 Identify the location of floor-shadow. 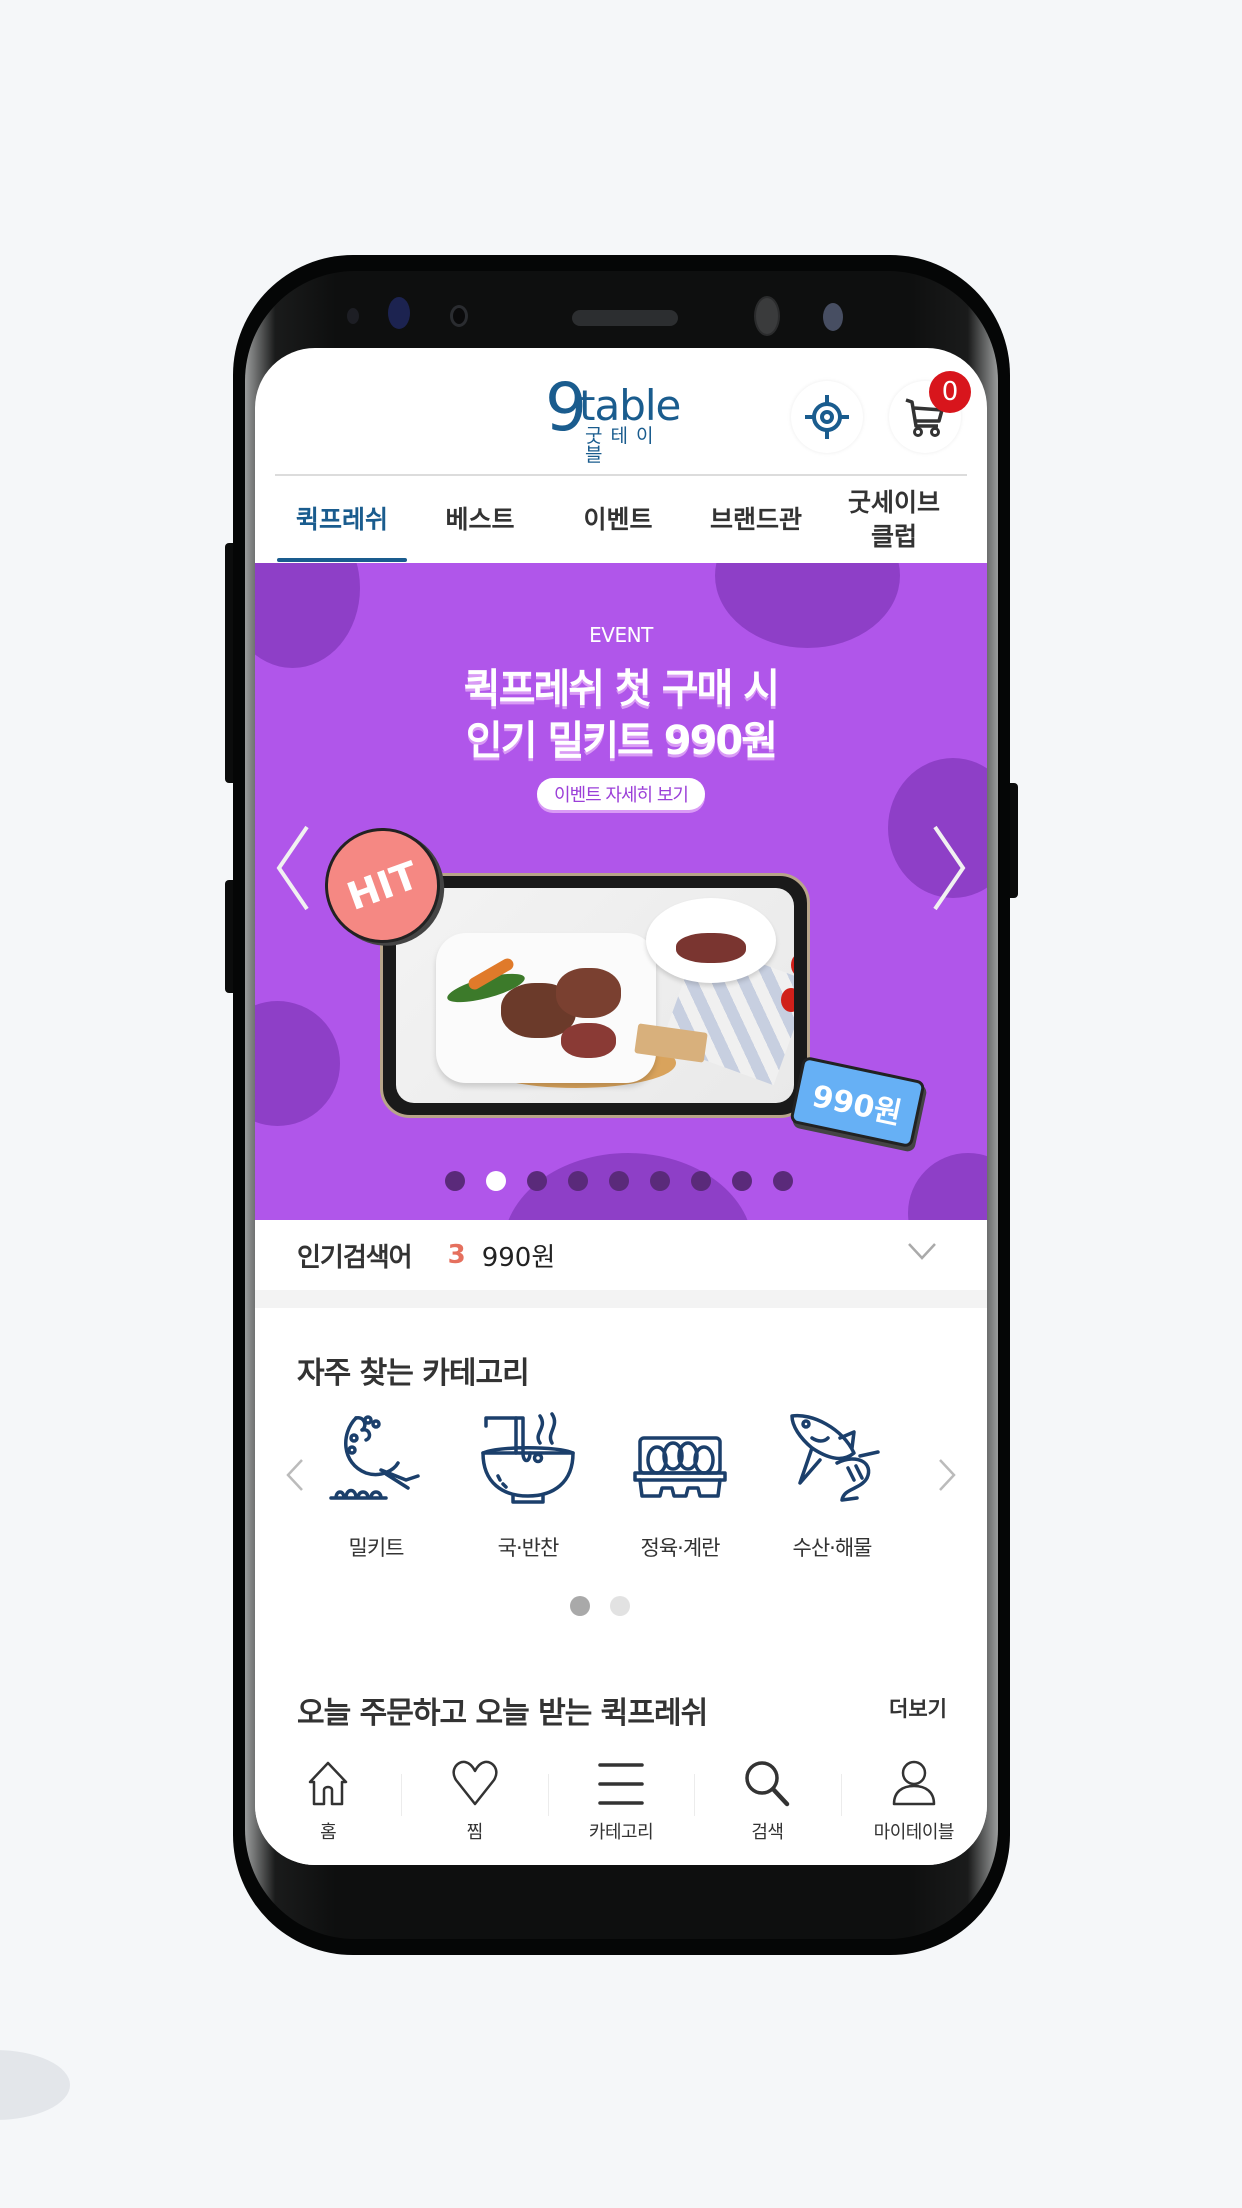
(35, 2085).